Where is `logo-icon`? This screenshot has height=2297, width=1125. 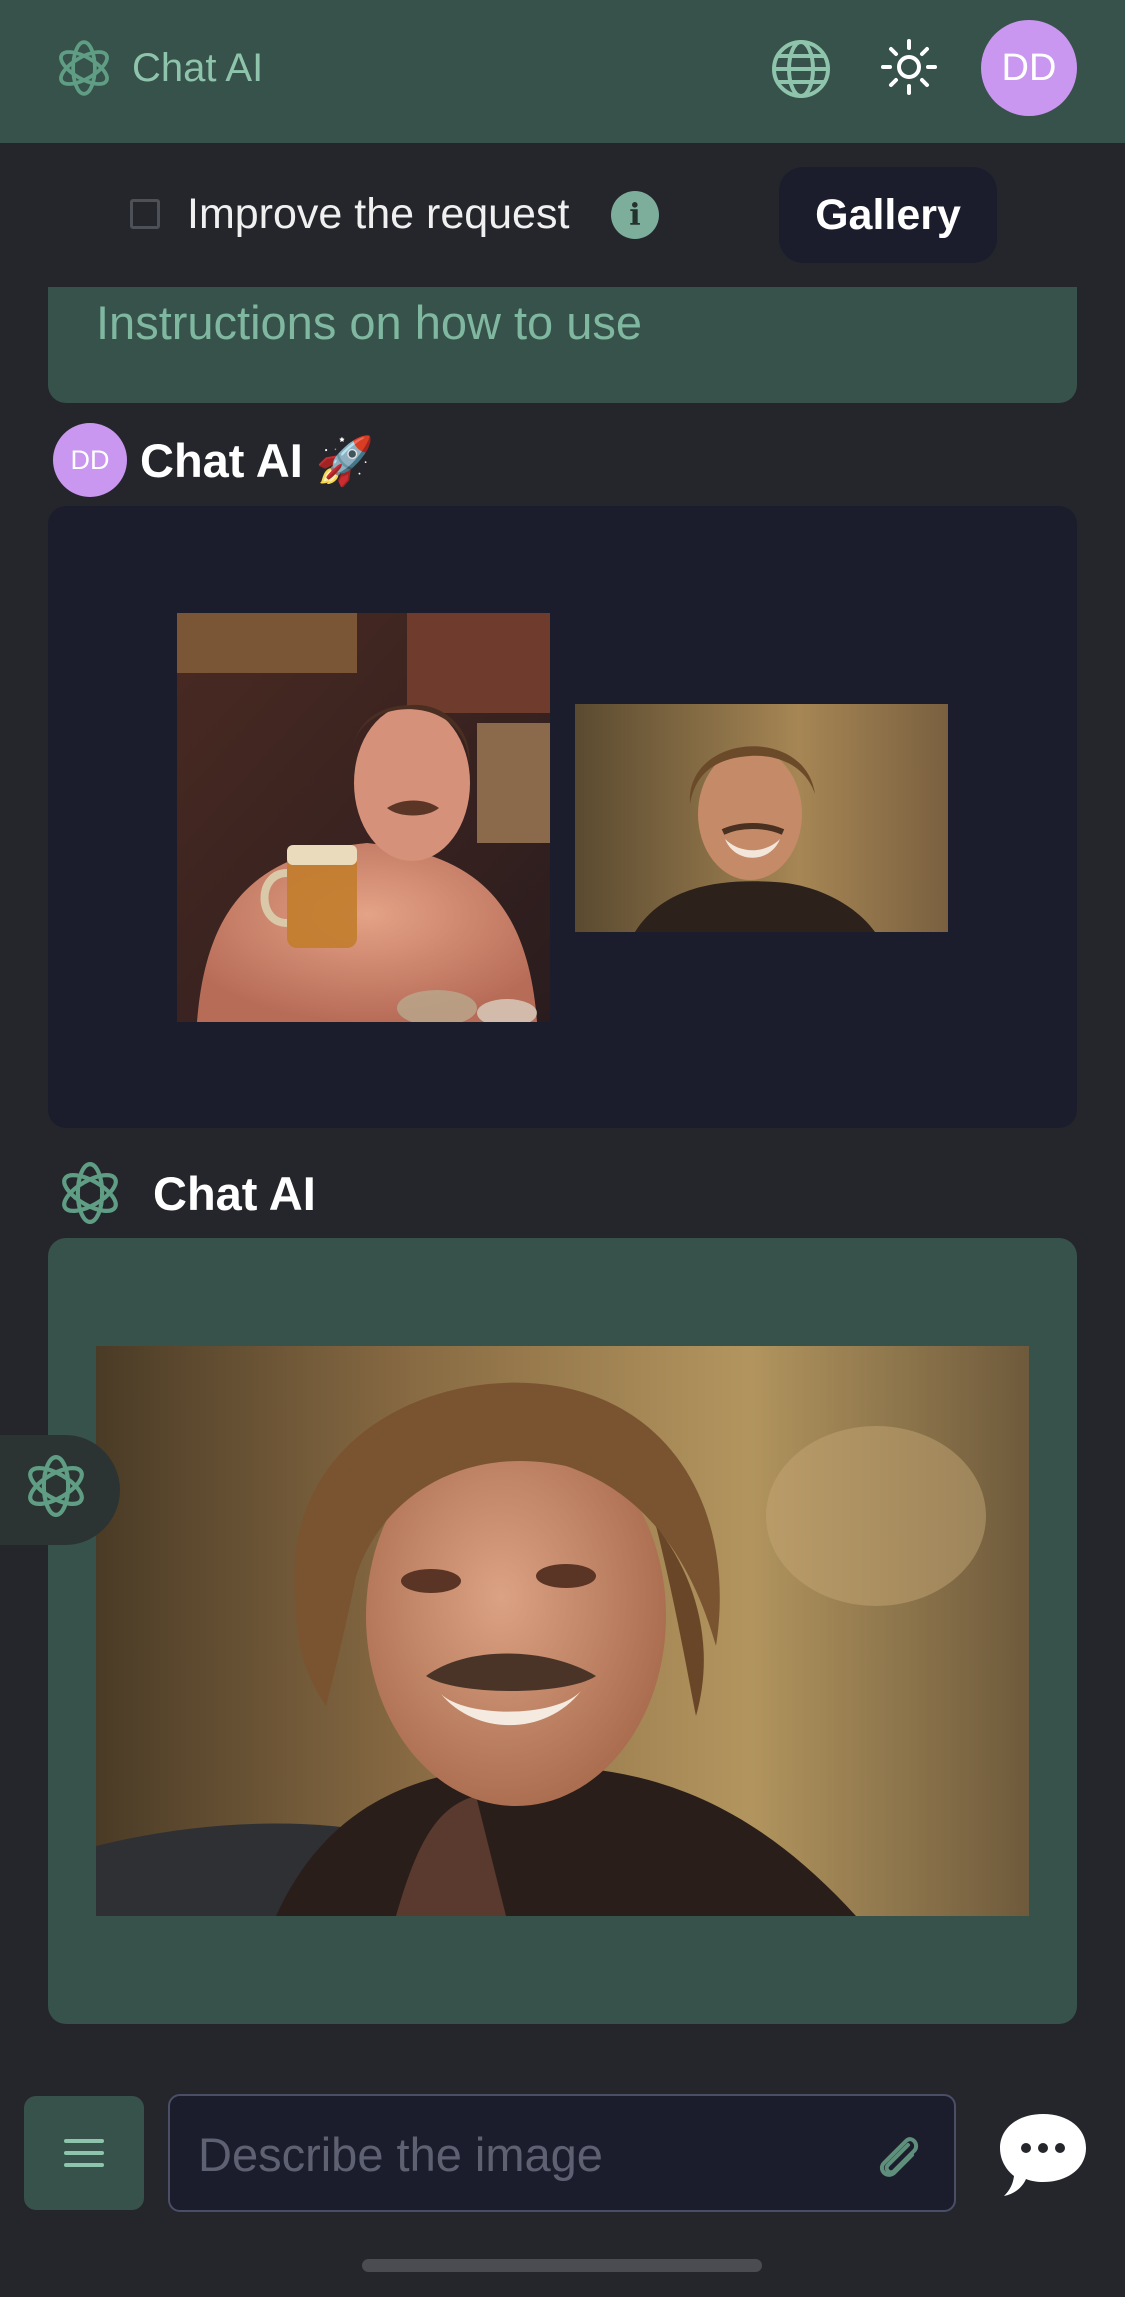 logo-icon is located at coordinates (84, 68).